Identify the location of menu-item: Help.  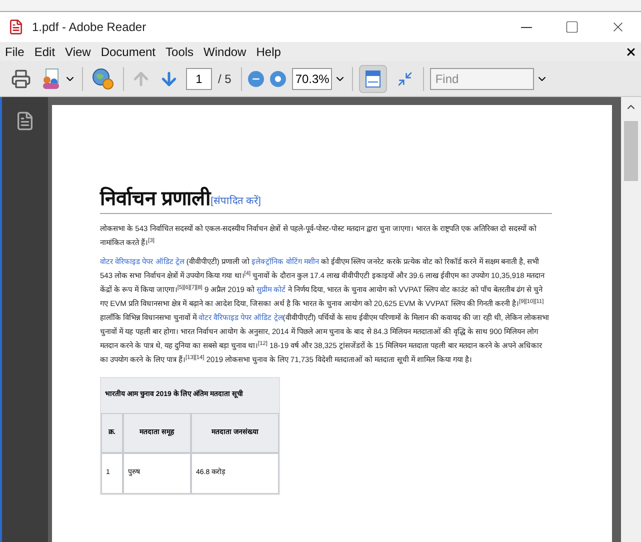
(268, 51).